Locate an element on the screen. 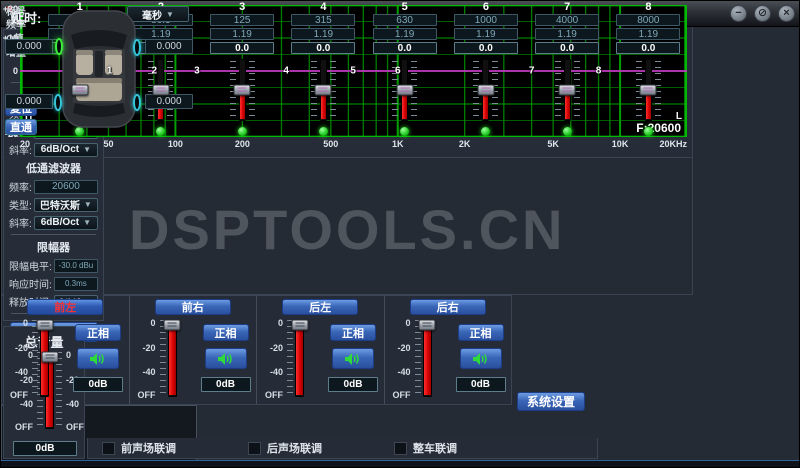 The height and width of the screenshot is (468, 800). channel-strip: 前左 0 -20 -40 OFF 正相 0dB is located at coordinates (66, 350).